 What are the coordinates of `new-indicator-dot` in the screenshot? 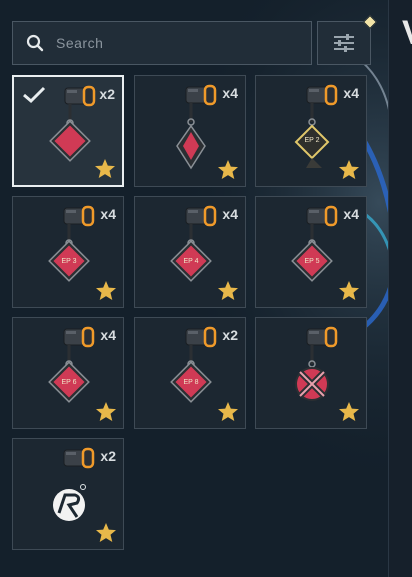 It's located at (370, 22).